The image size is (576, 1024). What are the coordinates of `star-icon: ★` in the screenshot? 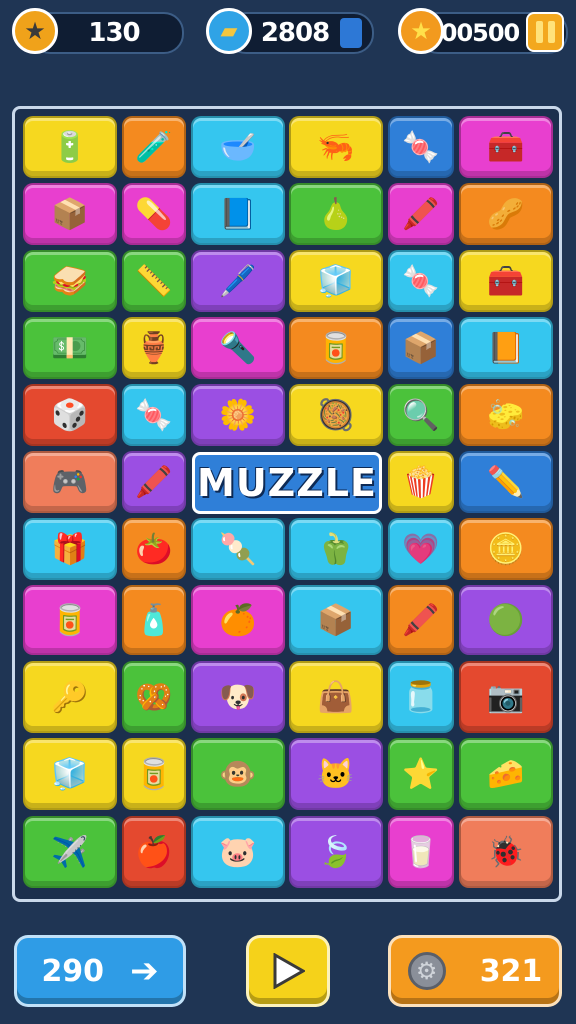 It's located at (35, 31).